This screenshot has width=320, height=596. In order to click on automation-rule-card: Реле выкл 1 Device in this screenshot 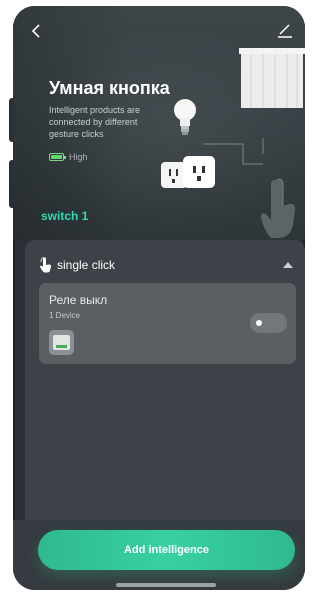, I will do `click(167, 323)`.